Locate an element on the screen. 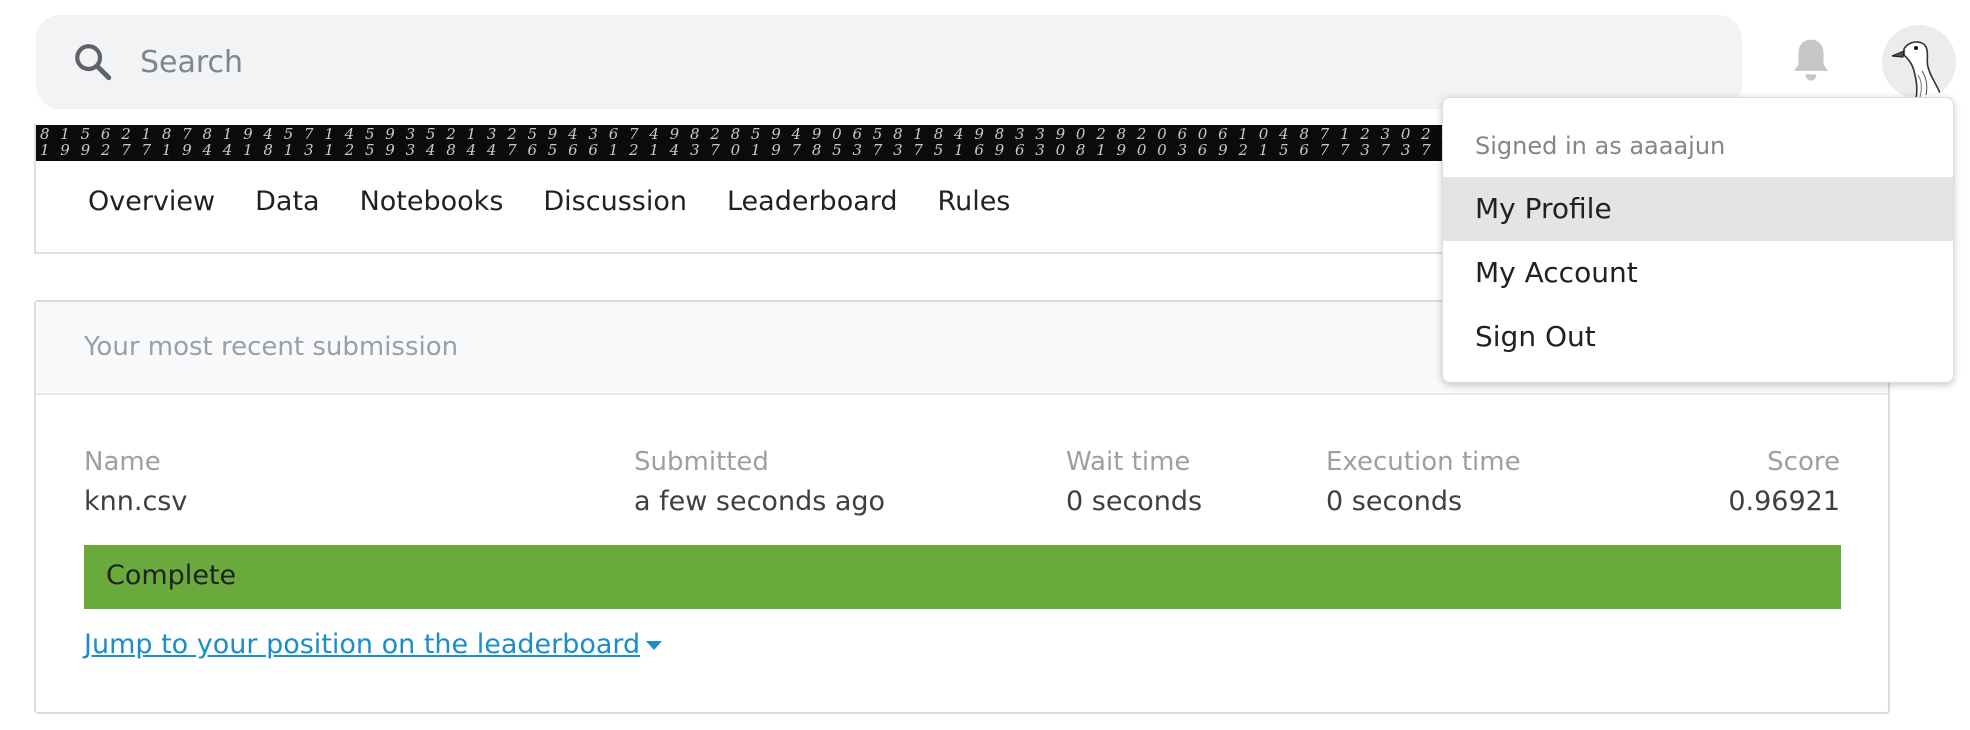  wait-time-label: Wait time is located at coordinates (1128, 462).